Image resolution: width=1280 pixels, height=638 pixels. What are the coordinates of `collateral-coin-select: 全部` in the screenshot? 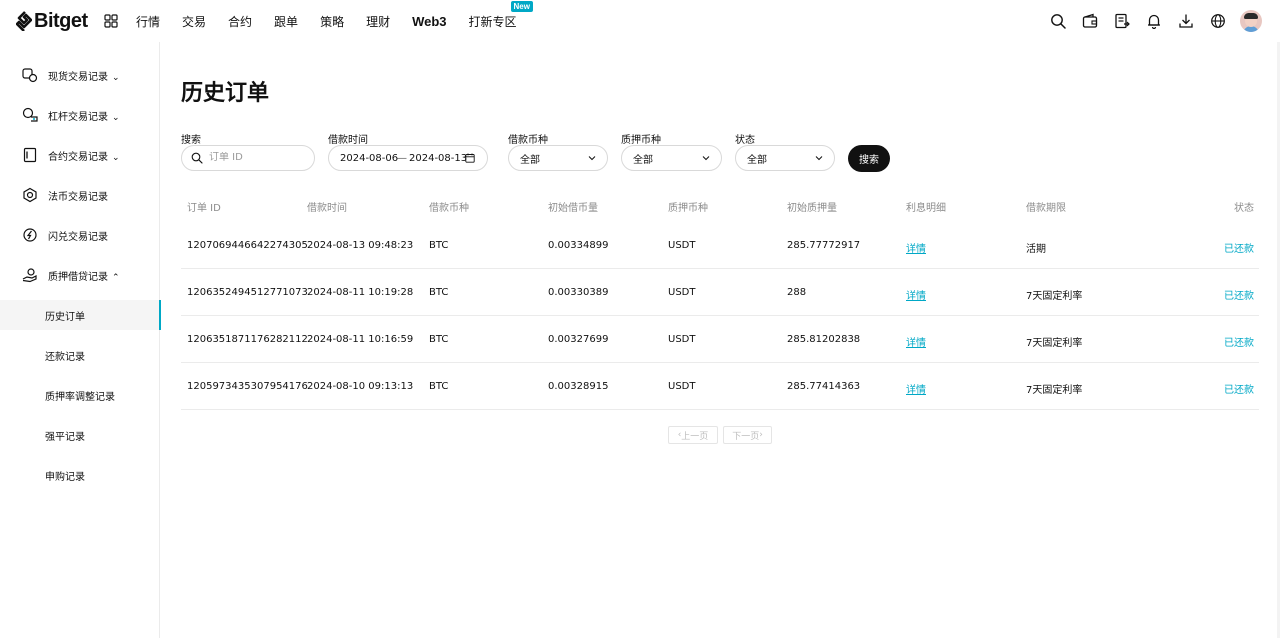 It's located at (671, 158).